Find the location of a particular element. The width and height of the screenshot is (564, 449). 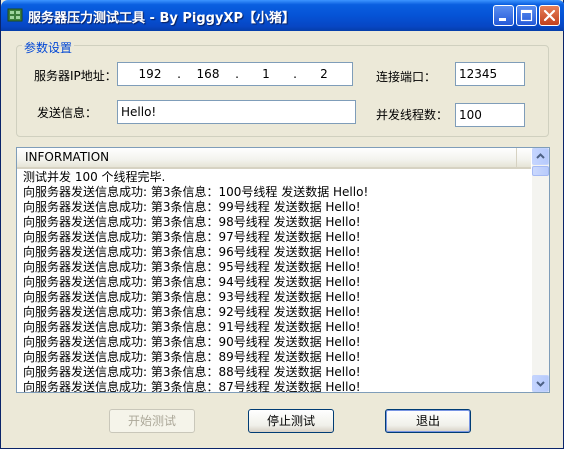

list-item: 向服务器发送信息成功: 第3条信息：98号线程 发送数据 Hello! is located at coordinates (274, 222).